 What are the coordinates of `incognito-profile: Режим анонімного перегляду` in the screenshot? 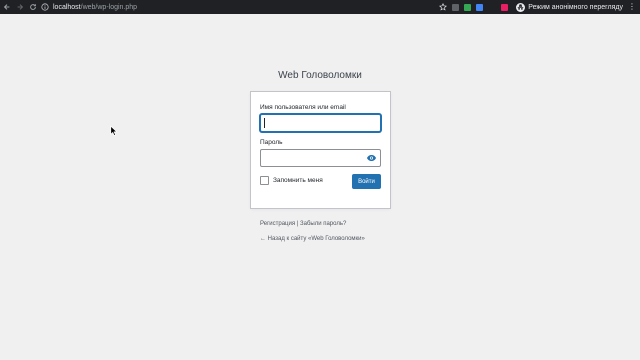 It's located at (569, 7).